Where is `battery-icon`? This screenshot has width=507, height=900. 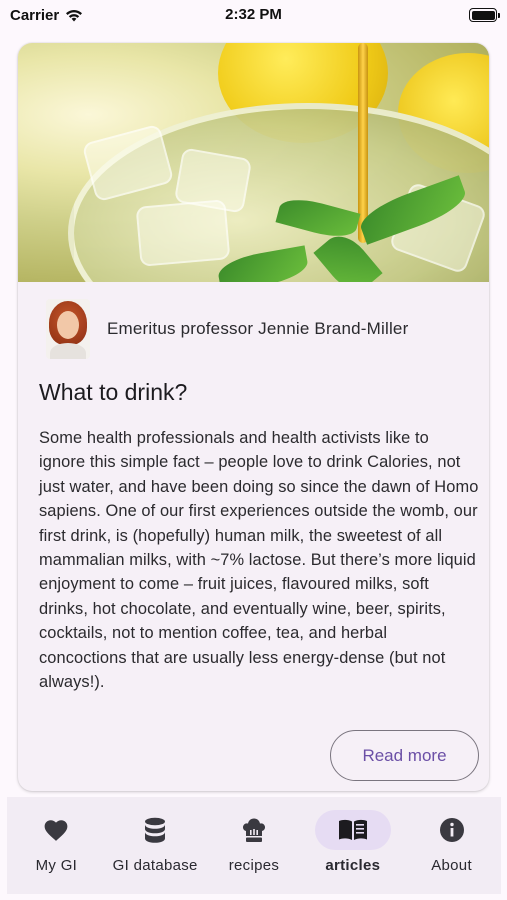
battery-icon is located at coordinates (484, 15).